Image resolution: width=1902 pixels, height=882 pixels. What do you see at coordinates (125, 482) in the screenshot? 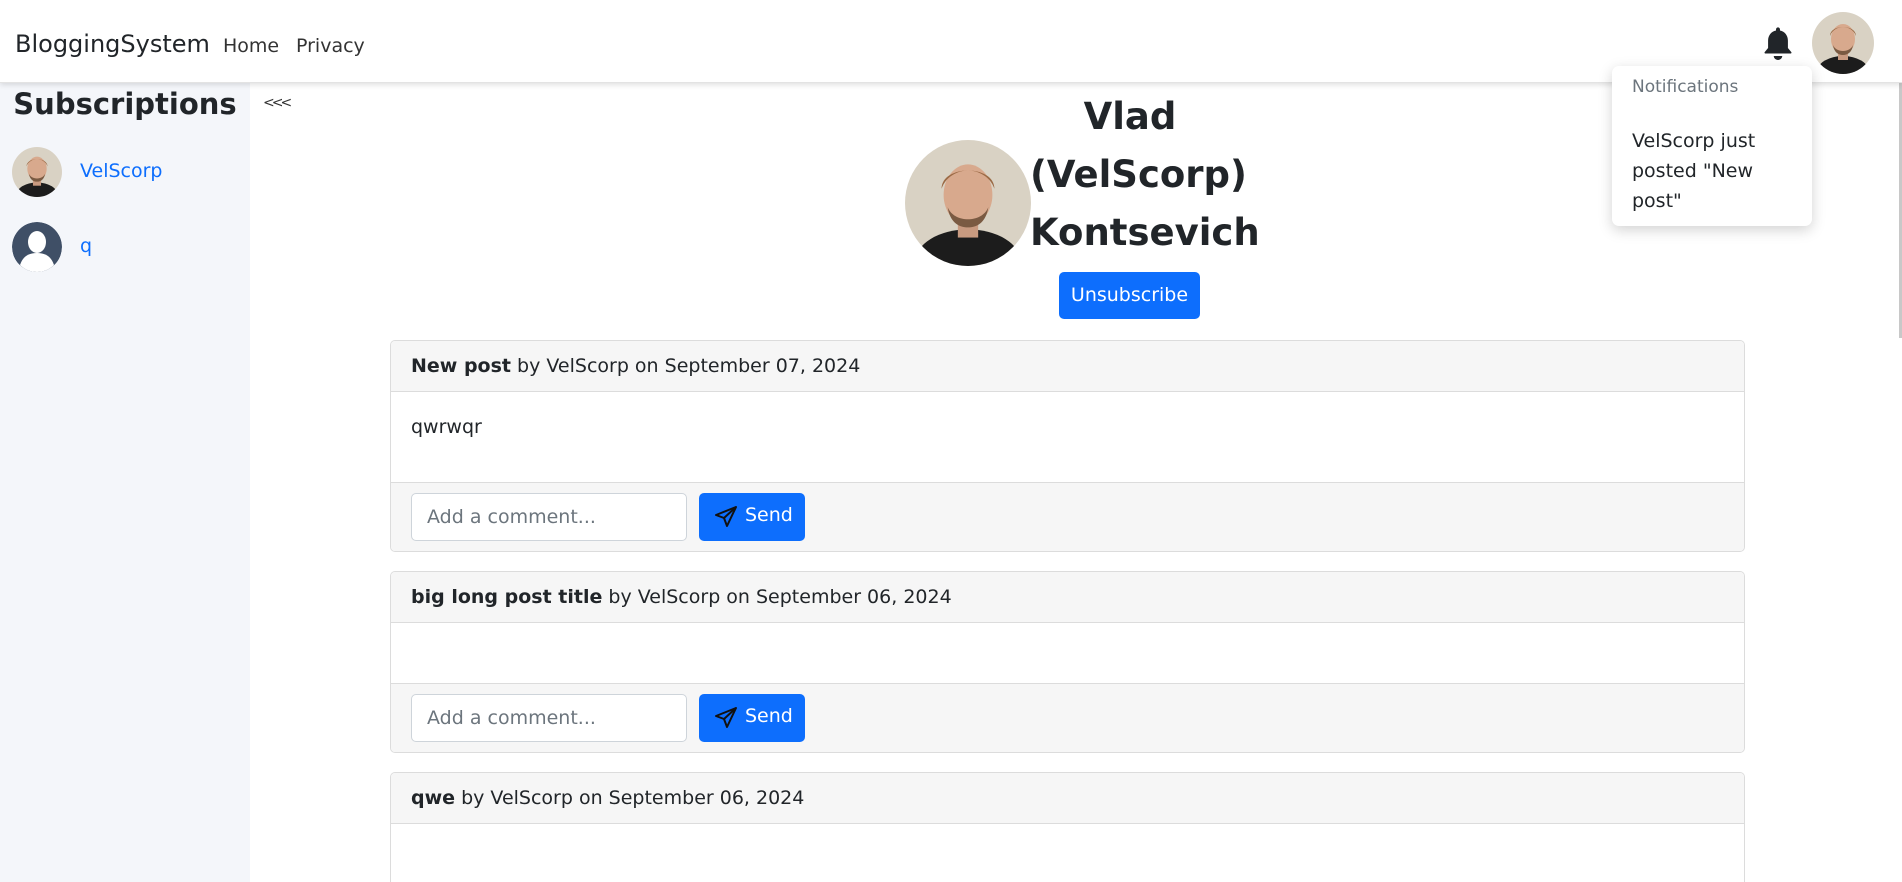
I see `sidebar` at bounding box center [125, 482].